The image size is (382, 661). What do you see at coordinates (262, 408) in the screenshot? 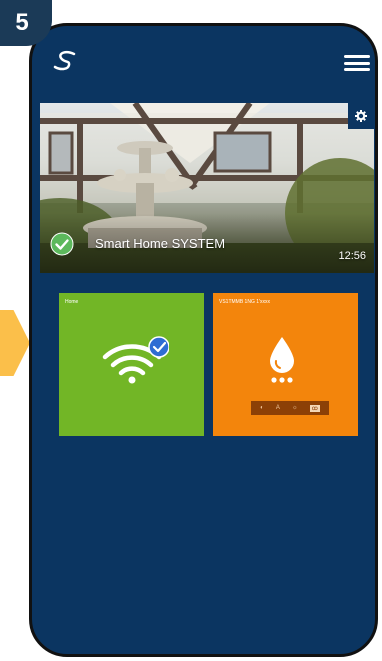
I see `mode-manual: ◐` at bounding box center [262, 408].